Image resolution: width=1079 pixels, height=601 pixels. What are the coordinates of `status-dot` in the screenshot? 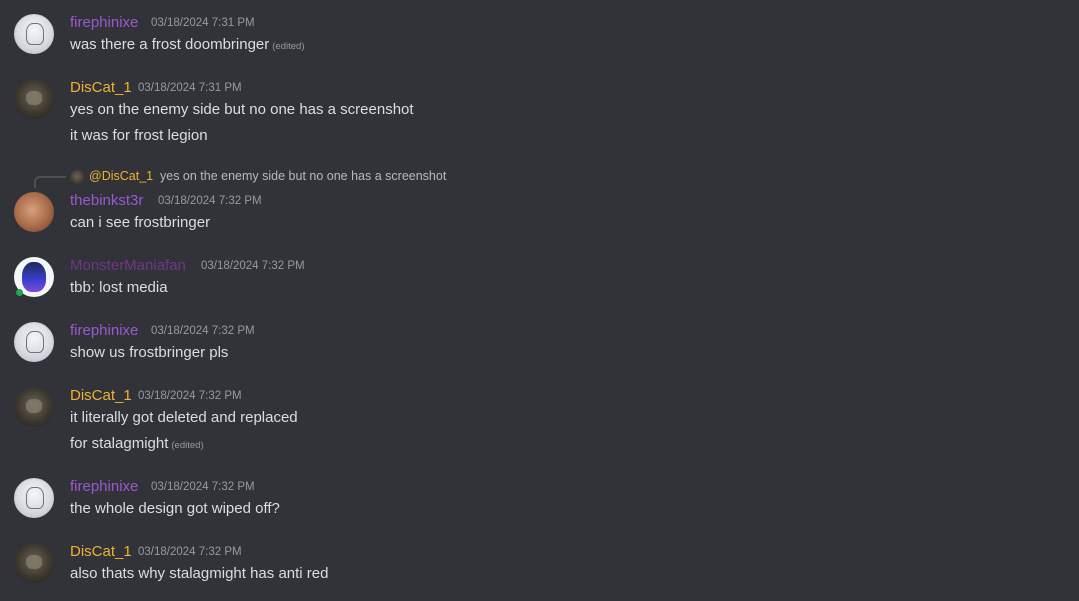 It's located at (19, 292).